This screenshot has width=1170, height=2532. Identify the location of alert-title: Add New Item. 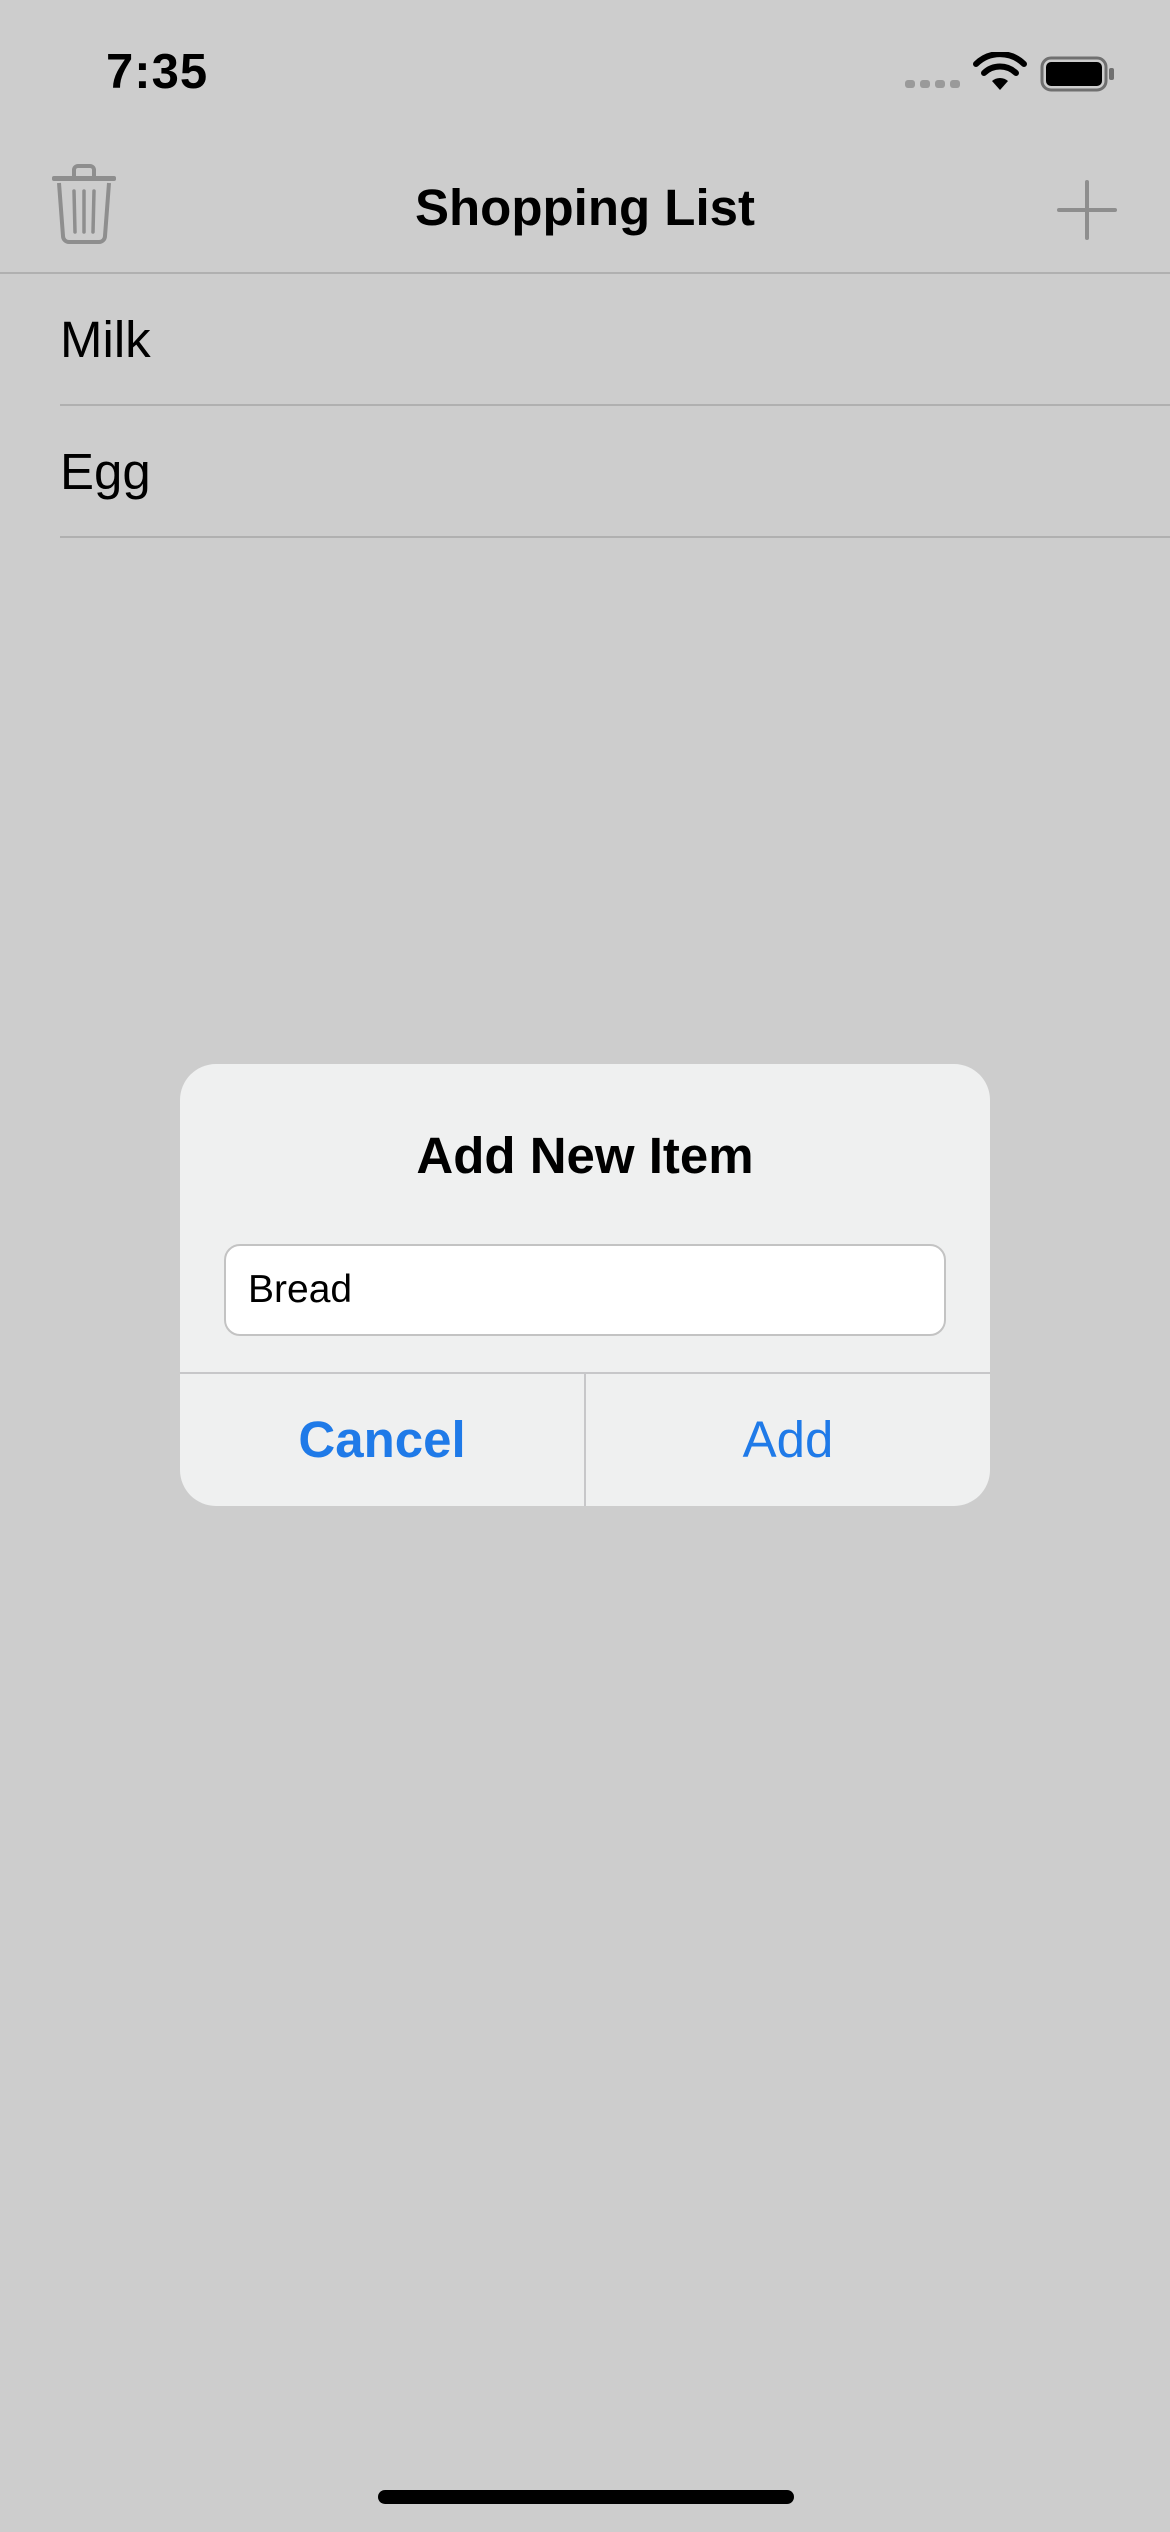
(585, 1155).